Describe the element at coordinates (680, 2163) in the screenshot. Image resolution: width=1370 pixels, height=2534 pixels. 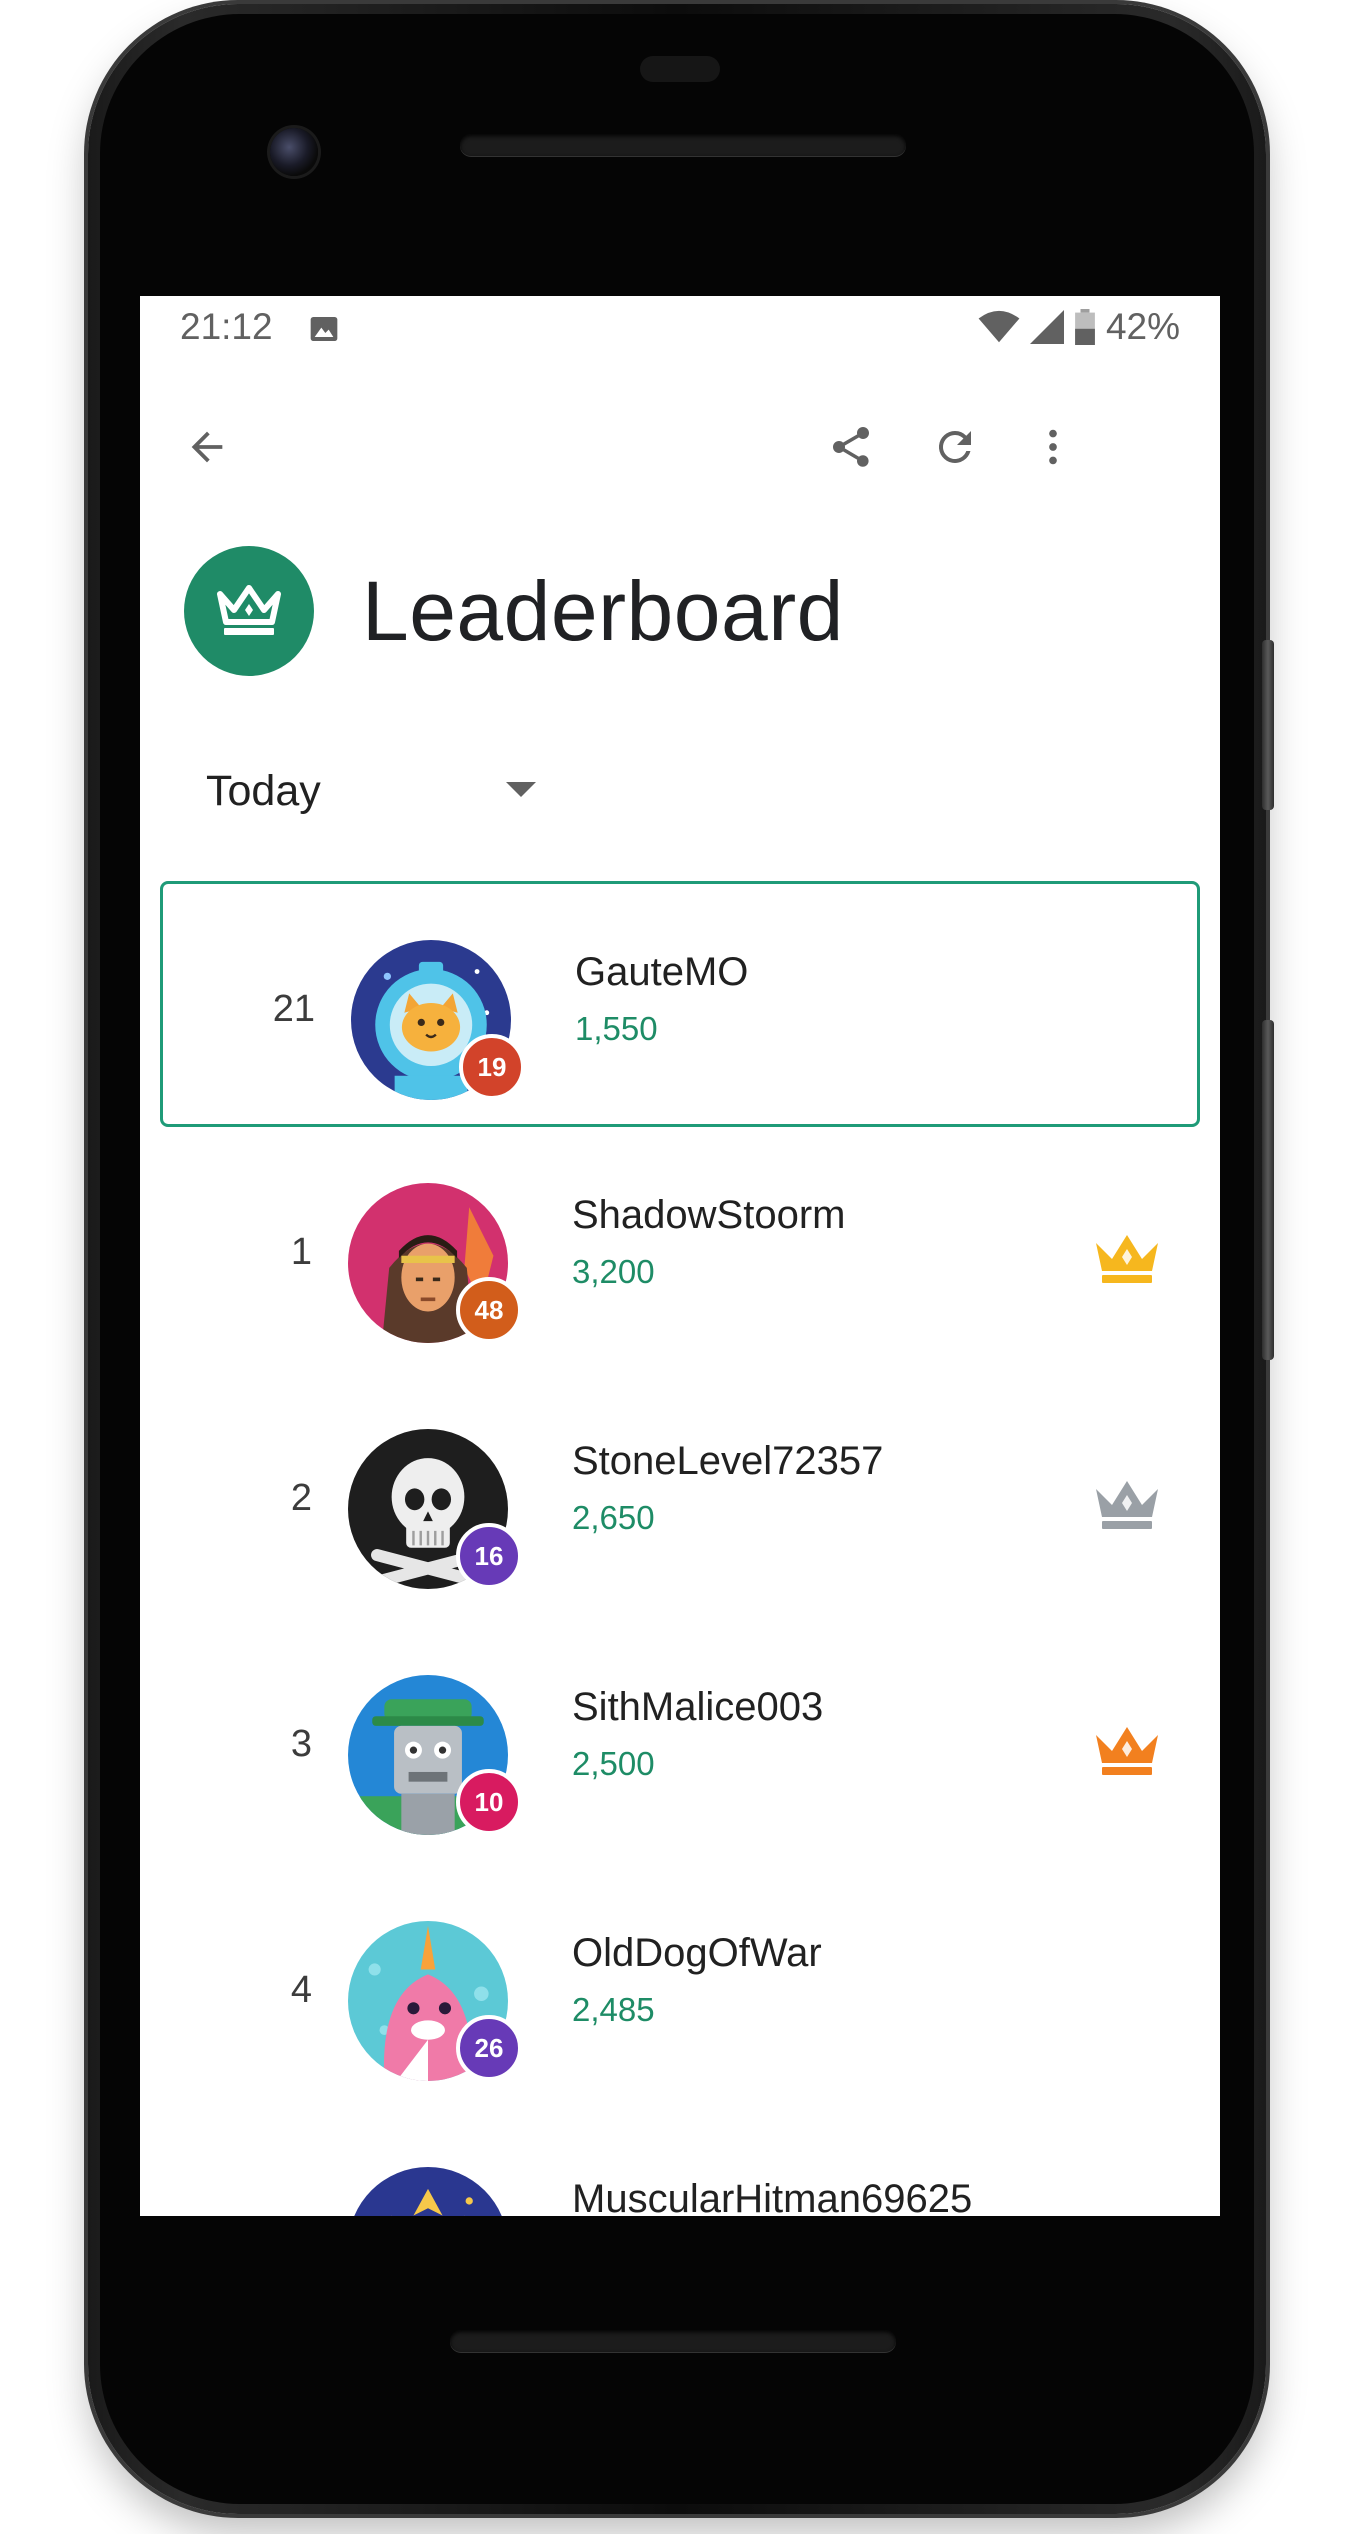
I see `leaderboard-row: 5 17 MuscularHitman69625 2,285` at that location.